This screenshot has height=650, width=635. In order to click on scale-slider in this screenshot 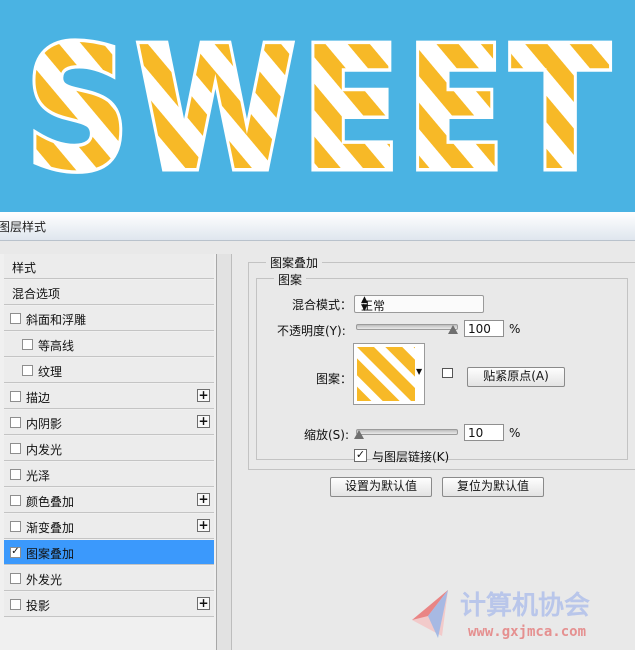, I will do `click(407, 432)`.